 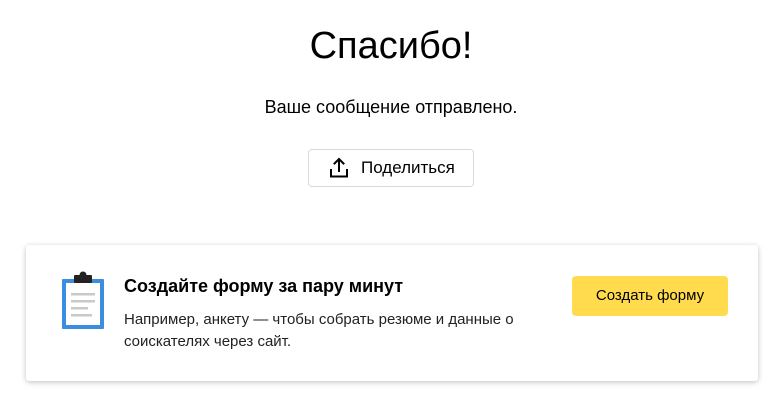 I want to click on create-form-button: Создать форму, so click(x=650, y=296).